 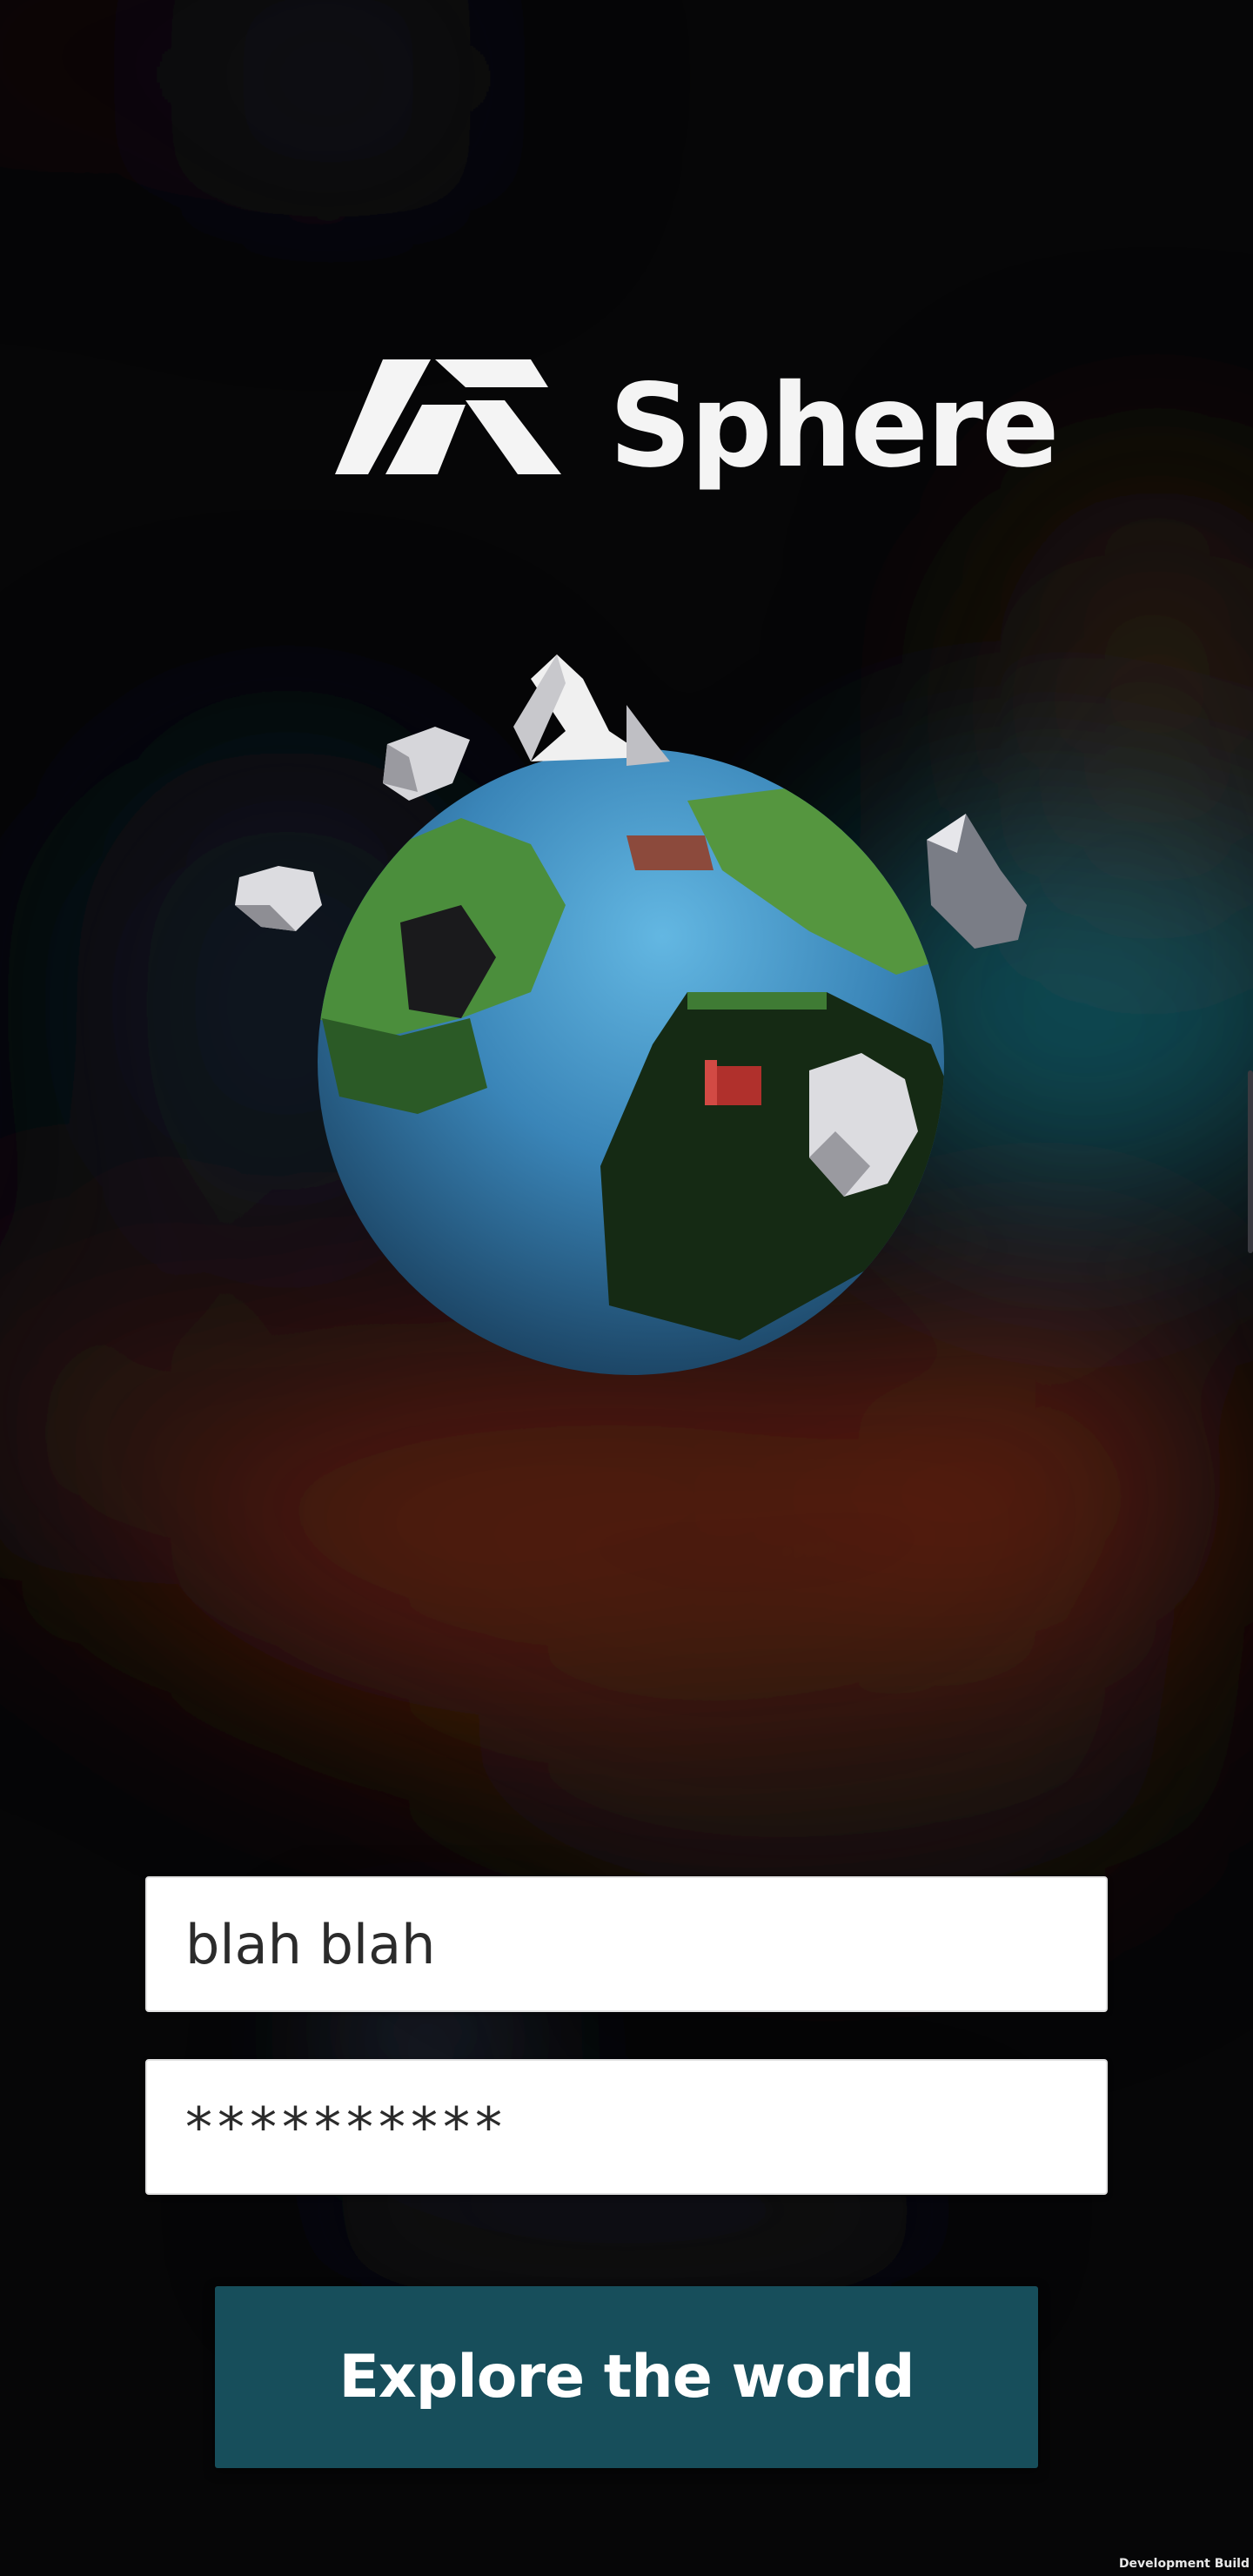 I want to click on app-title: Sphere, so click(x=834, y=426).